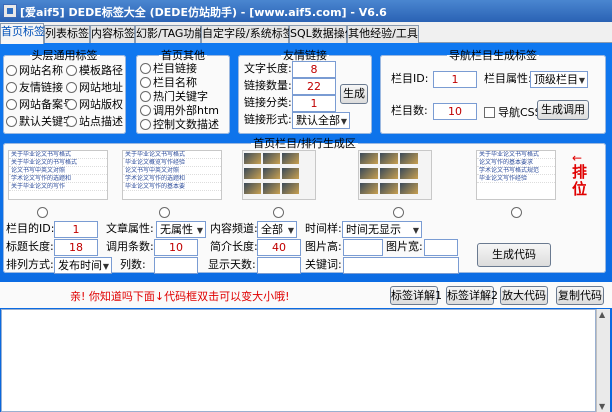 The height and width of the screenshot is (412, 612). What do you see at coordinates (409, 110) in the screenshot?
I see `nav-column-count-label: 栏目数:` at bounding box center [409, 110].